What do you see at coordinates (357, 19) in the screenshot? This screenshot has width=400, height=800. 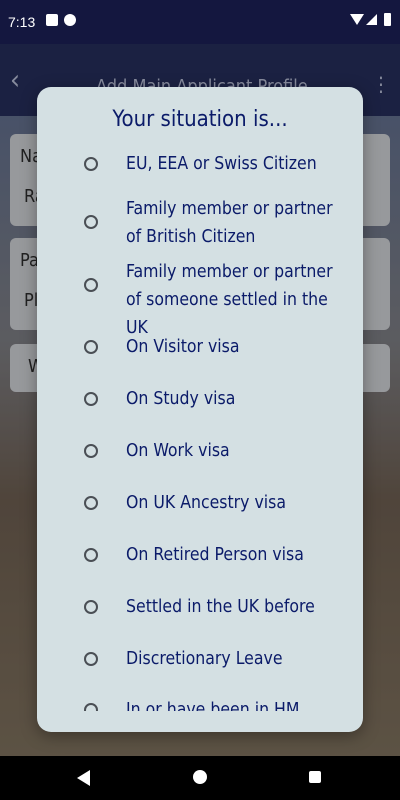 I see `wifi-icon` at bounding box center [357, 19].